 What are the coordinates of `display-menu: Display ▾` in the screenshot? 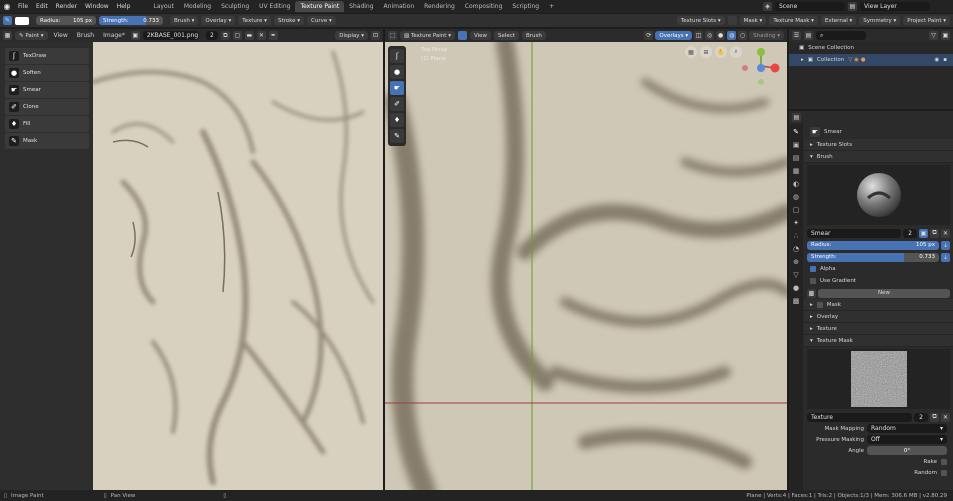 It's located at (351, 35).